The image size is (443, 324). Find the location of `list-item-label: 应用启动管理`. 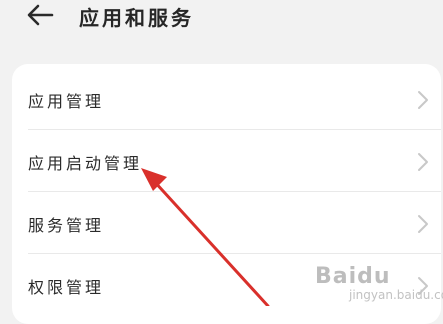

list-item-label: 应用启动管理 is located at coordinates (85, 163).